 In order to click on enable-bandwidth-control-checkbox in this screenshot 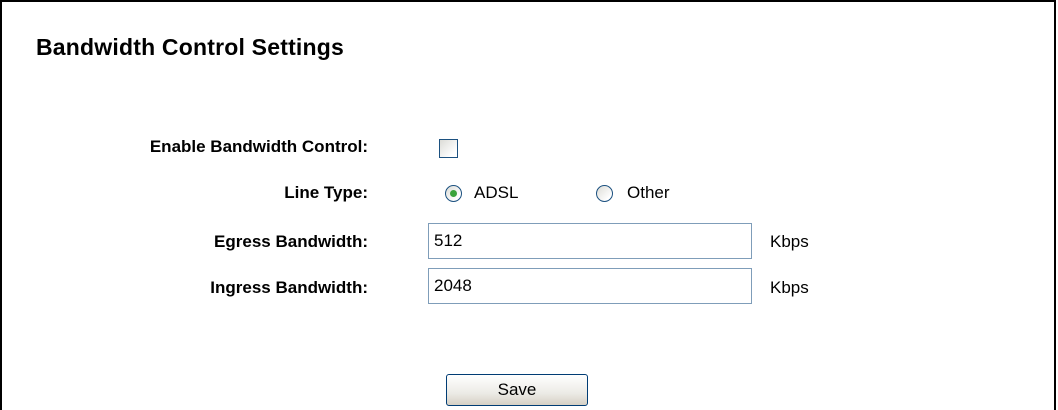, I will do `click(448, 148)`.